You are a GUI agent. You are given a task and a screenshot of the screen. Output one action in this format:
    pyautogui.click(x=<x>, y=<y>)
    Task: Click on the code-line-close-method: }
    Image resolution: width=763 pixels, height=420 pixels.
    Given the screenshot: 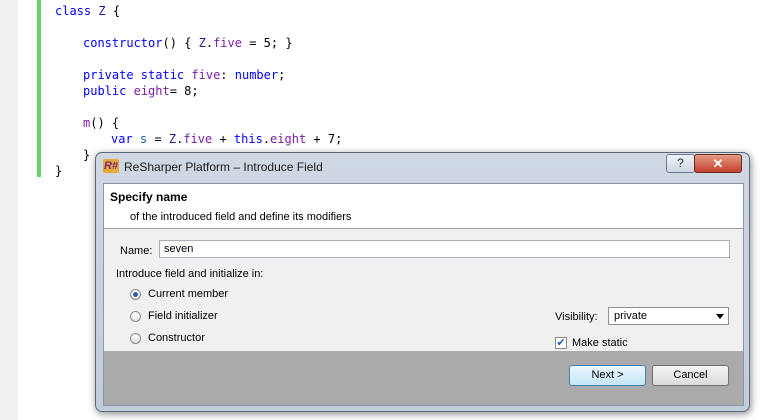 What is the action you would take?
    pyautogui.click(x=87, y=155)
    